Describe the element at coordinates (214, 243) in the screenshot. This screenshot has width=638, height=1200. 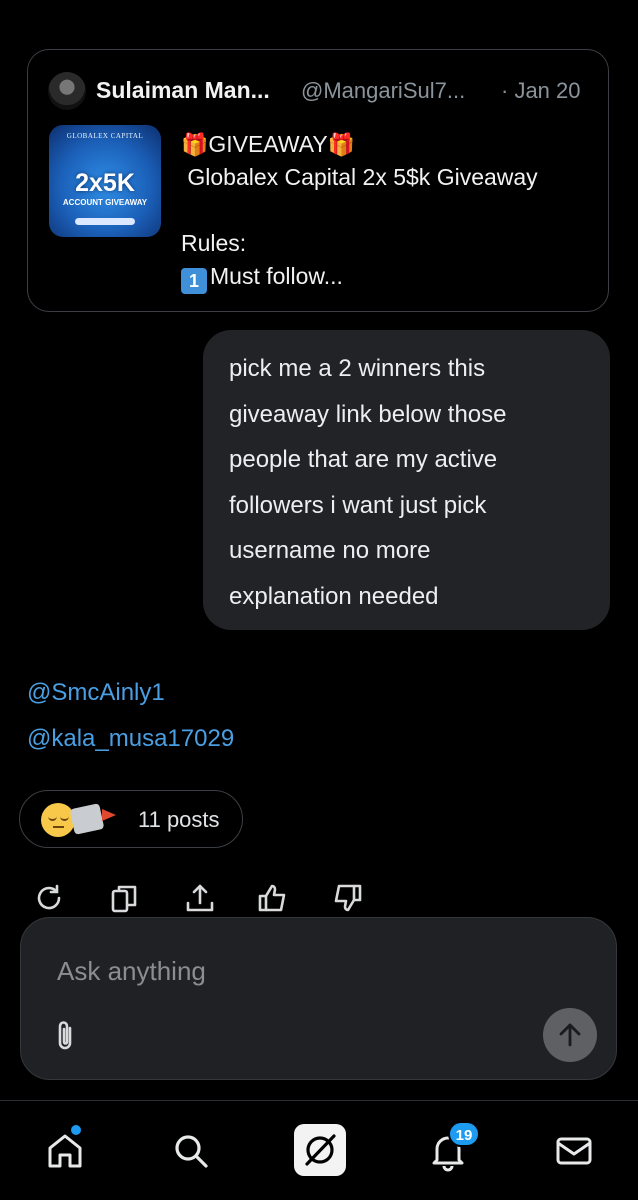
I see `rules-heading: Rules:` at that location.